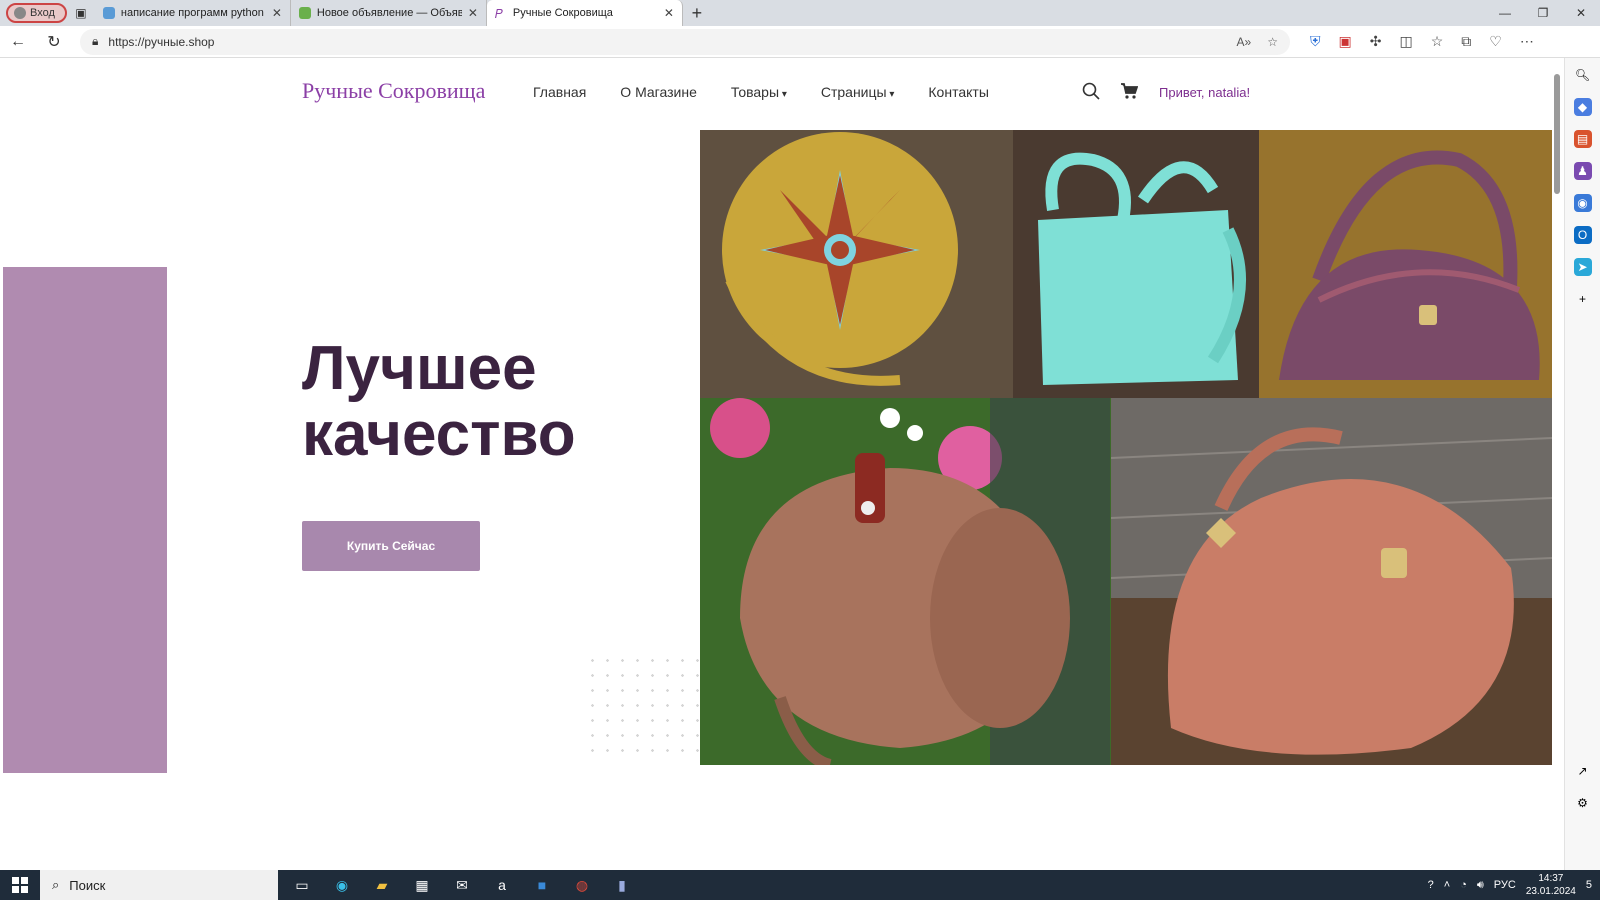 This screenshot has height=900, width=1600. I want to click on scrollbar-thumb, so click(1557, 134).